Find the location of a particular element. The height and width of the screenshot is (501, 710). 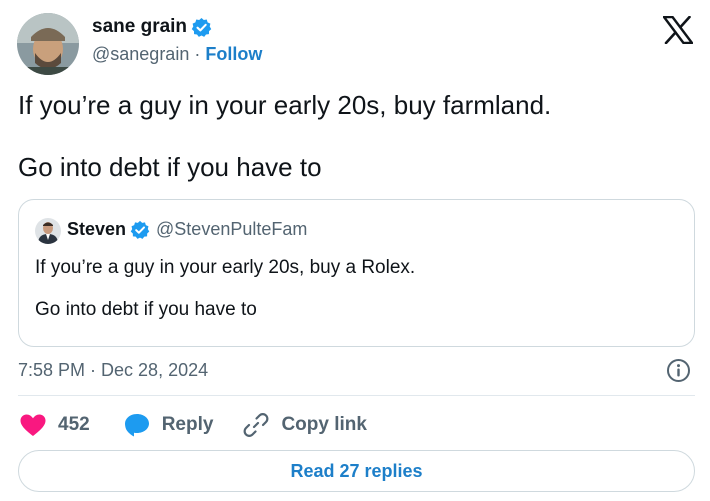

author-avatar is located at coordinates (48, 44).